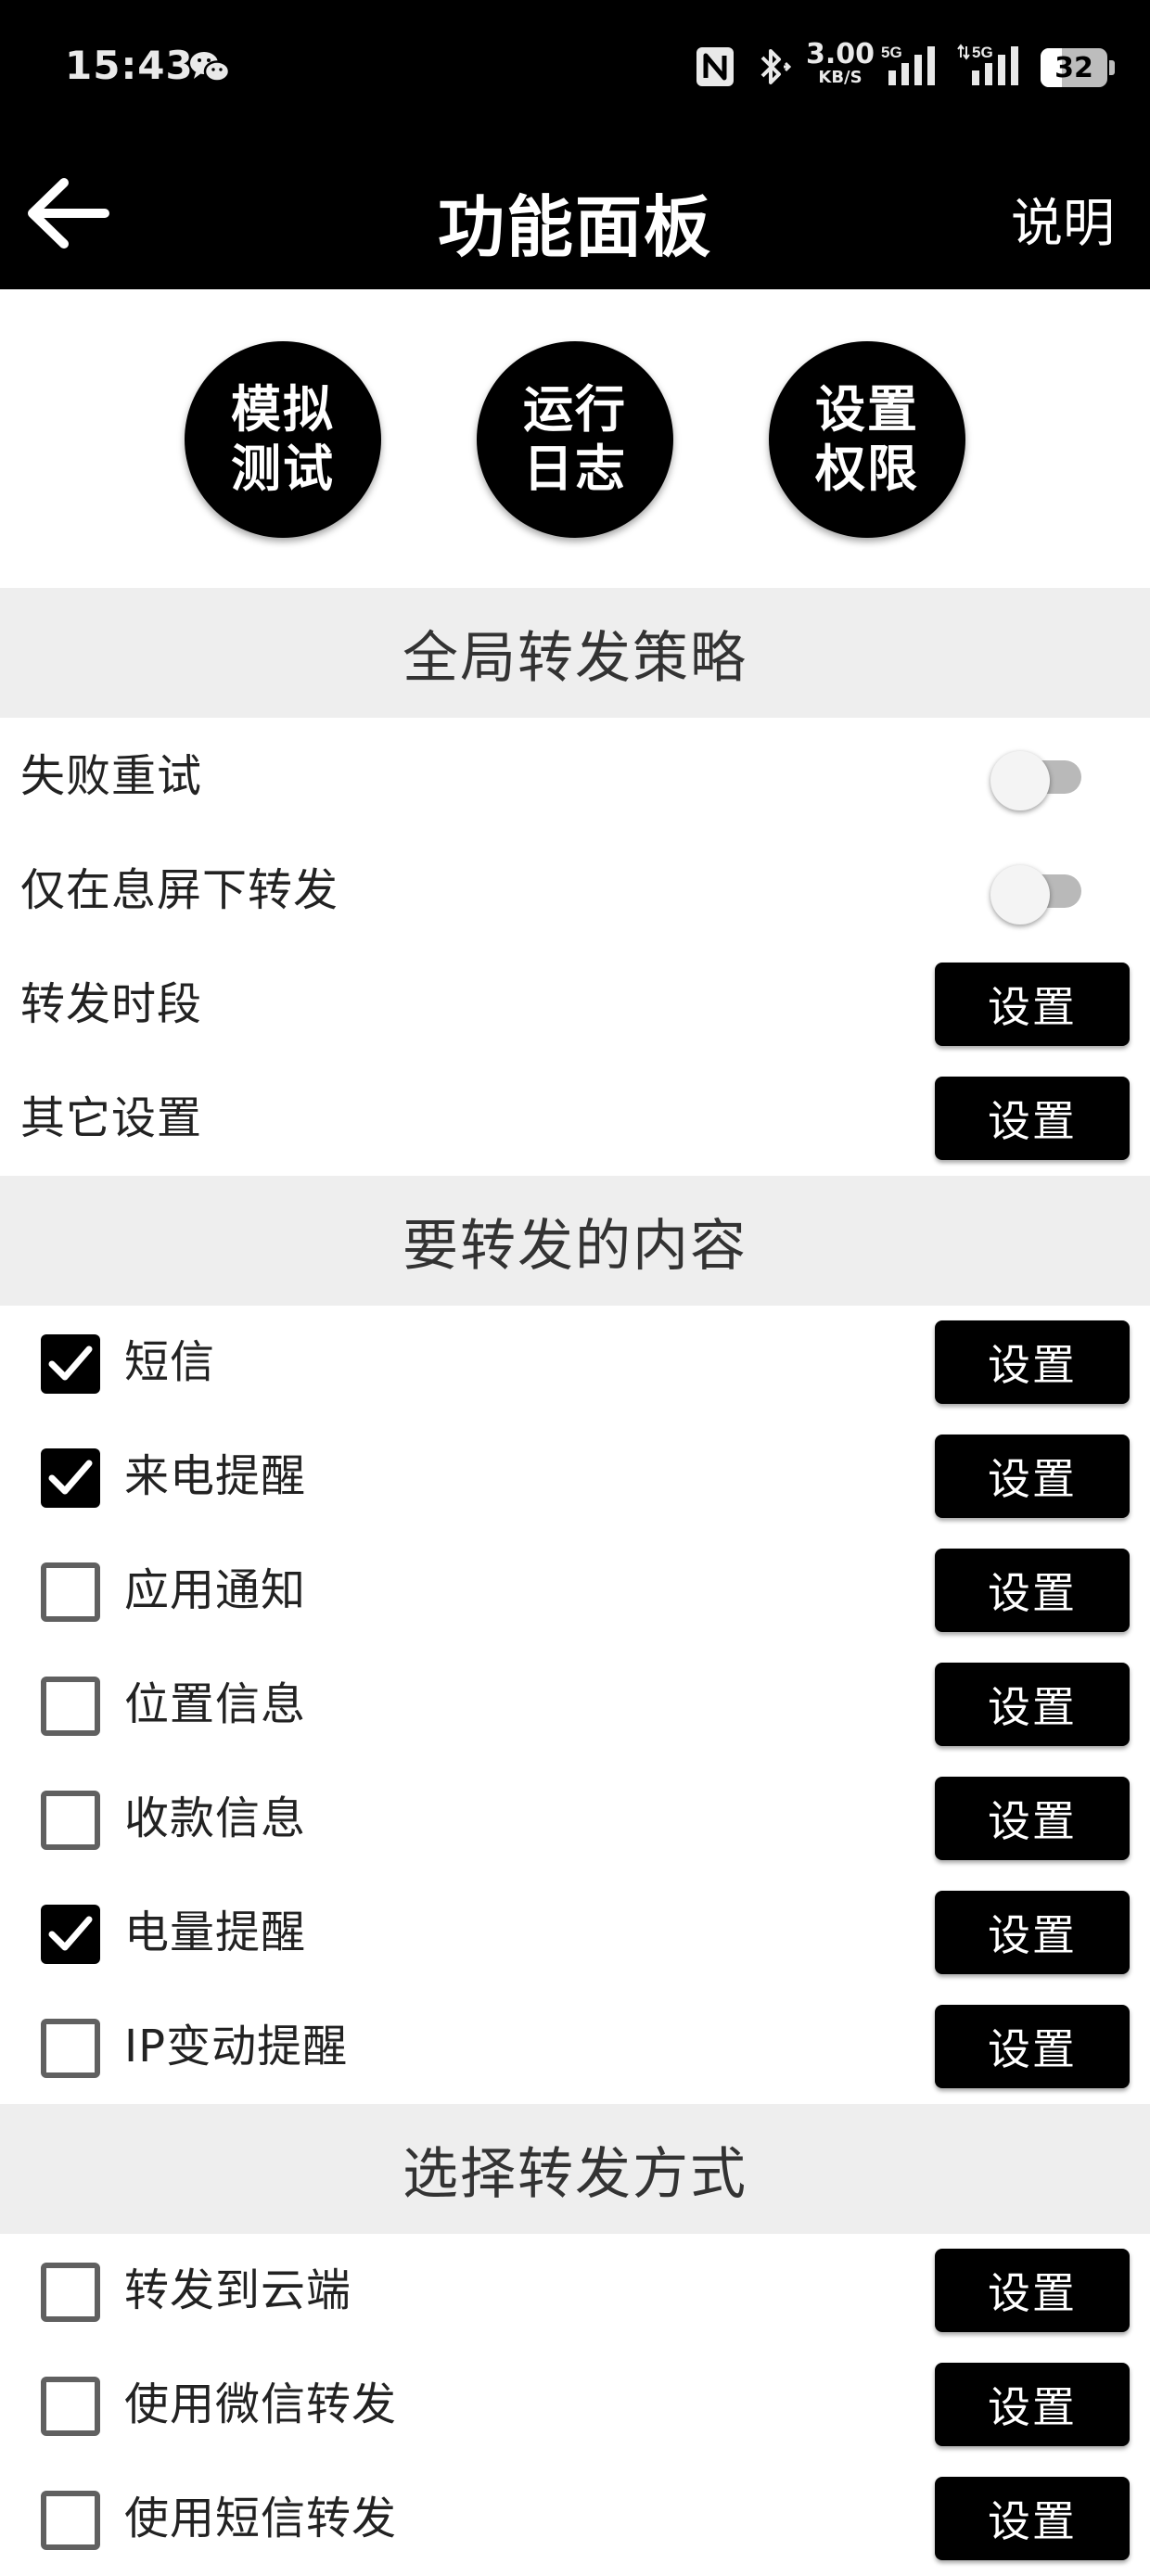 The image size is (1150, 2576). Describe the element at coordinates (111, 776) in the screenshot. I see `row-label: 失败重试` at that location.